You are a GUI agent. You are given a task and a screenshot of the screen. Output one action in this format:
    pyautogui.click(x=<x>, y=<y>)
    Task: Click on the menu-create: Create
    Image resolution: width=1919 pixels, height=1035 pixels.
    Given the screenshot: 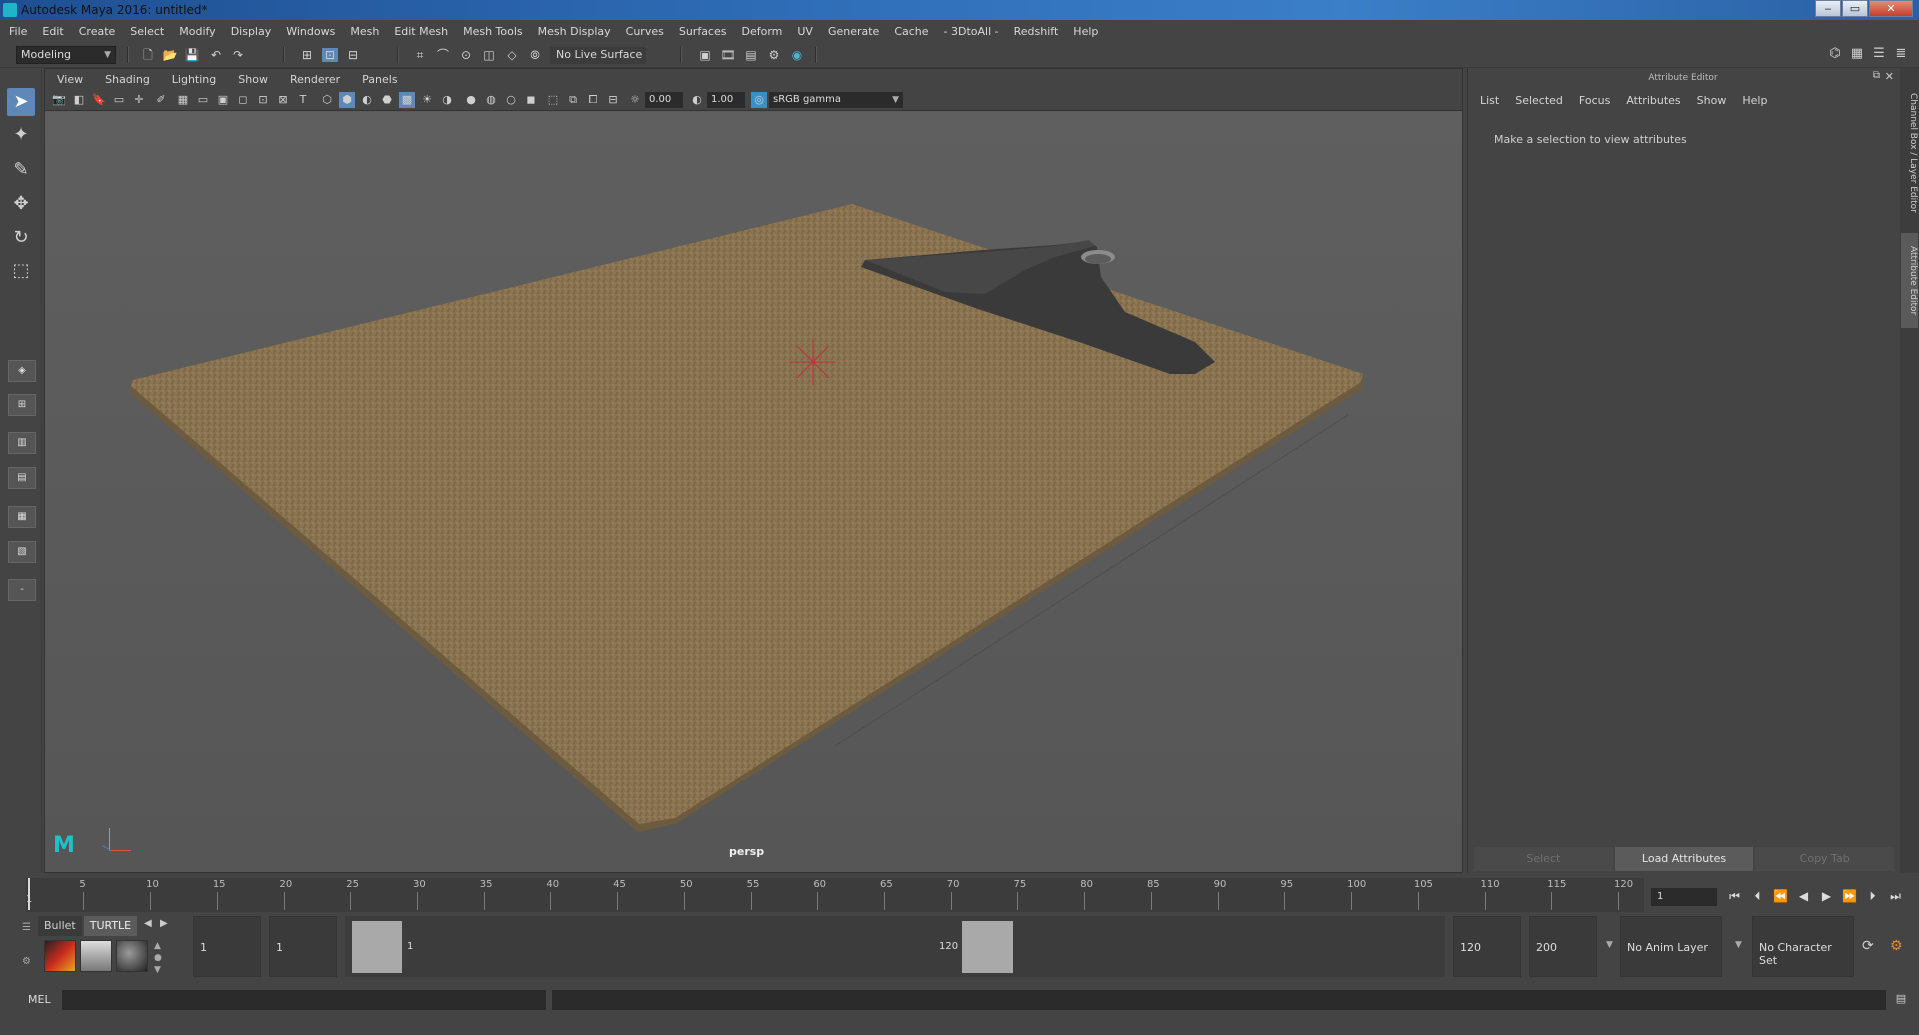 What is the action you would take?
    pyautogui.click(x=97, y=31)
    